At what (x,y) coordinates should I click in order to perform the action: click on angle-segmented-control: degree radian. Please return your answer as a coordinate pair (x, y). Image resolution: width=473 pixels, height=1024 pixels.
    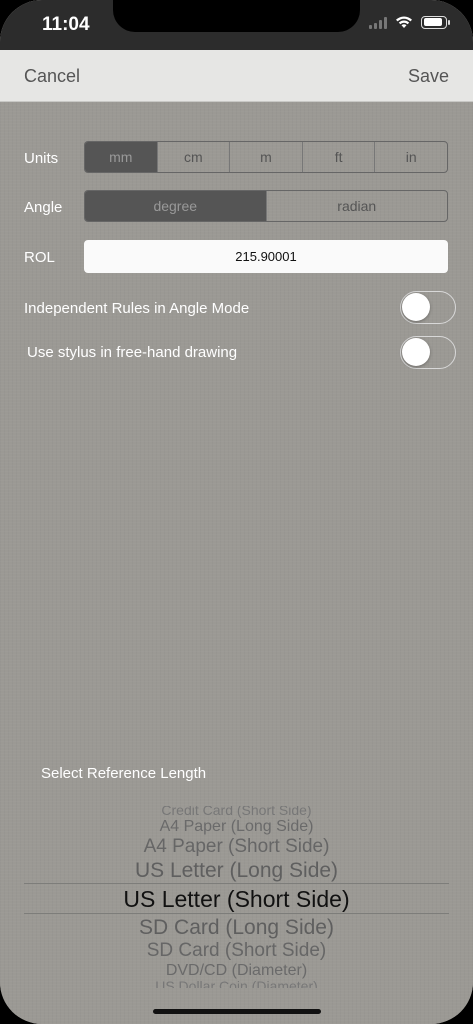
    Looking at the image, I should click on (266, 206).